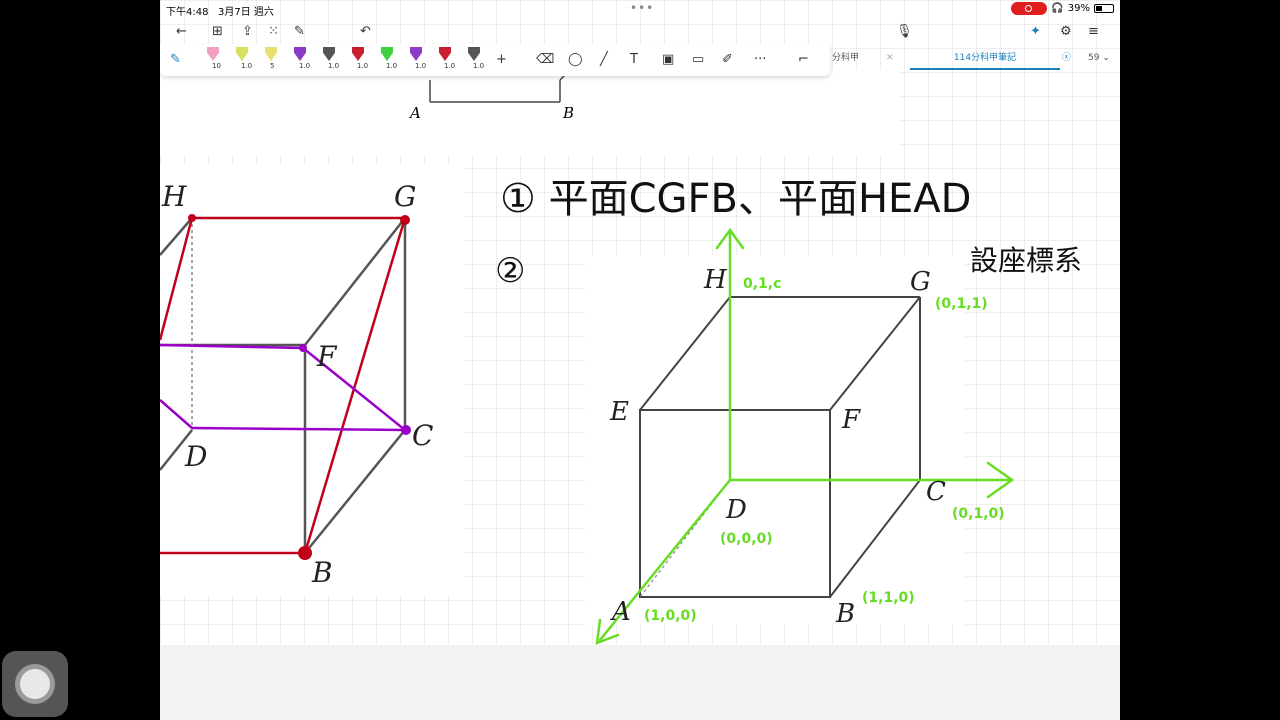 The height and width of the screenshot is (720, 1280). I want to click on coord-label-g: (0,1,1), so click(961, 304).